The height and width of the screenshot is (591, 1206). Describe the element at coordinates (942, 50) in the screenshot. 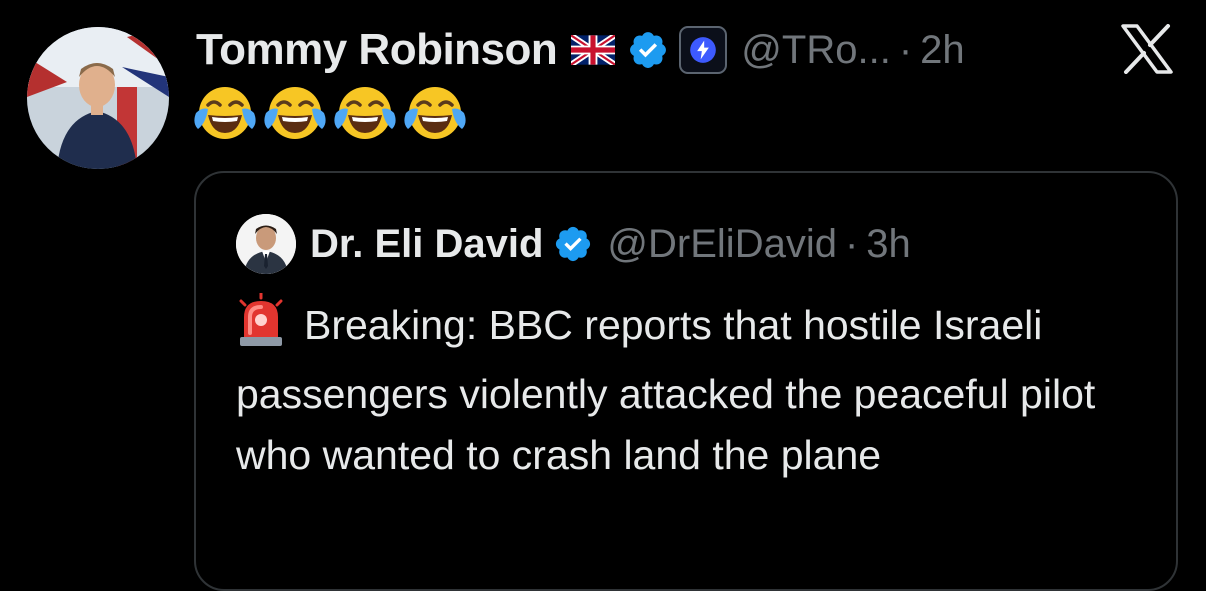

I see `tweet-timestamp: 2h` at that location.